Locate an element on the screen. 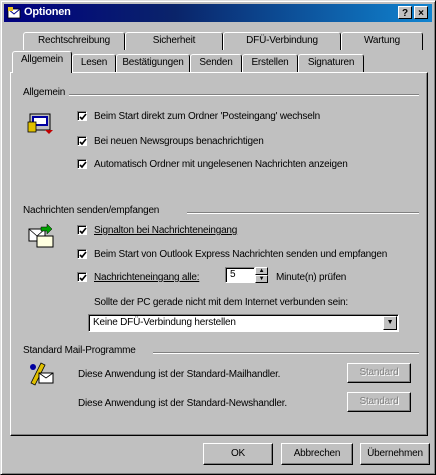 The width and height of the screenshot is (436, 475). cancel-button: Abbrechen is located at coordinates (317, 454).